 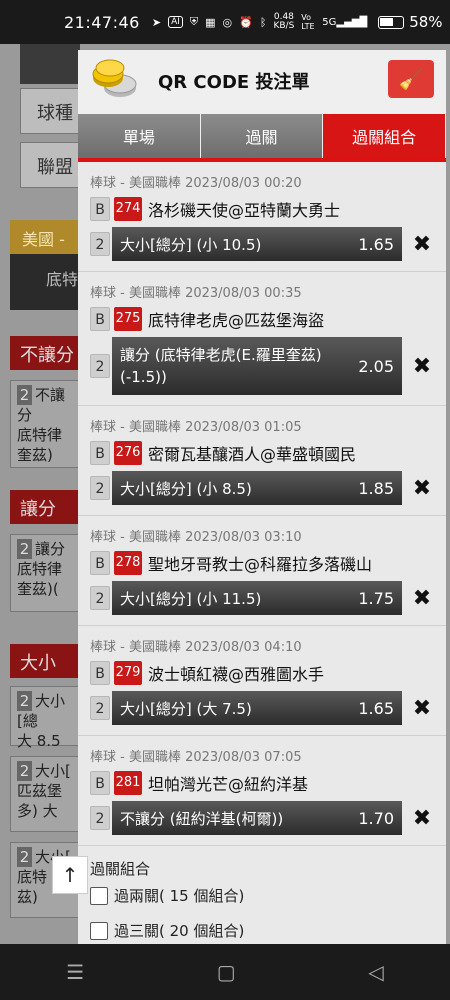 I want to click on net-speed: 0.48 KB/S, so click(x=284, y=21).